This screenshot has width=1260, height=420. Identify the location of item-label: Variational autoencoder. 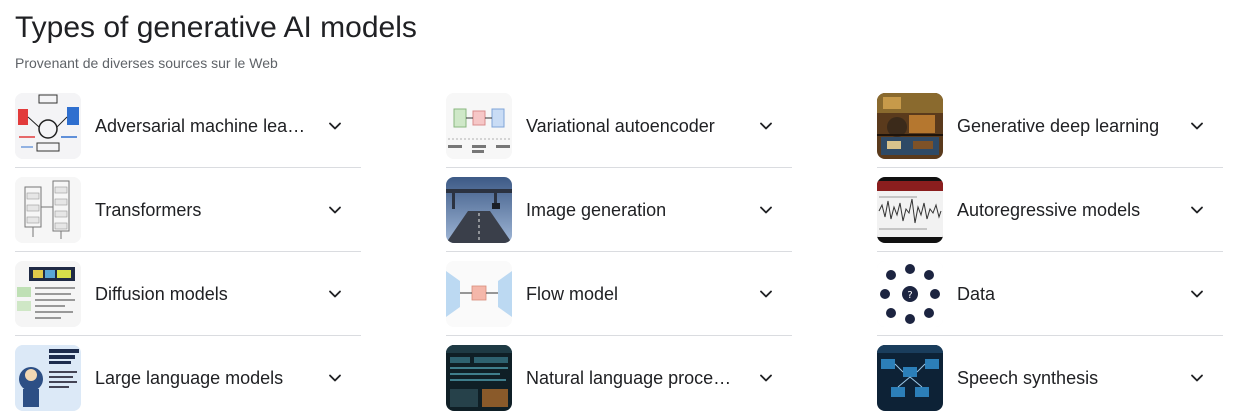
(620, 125).